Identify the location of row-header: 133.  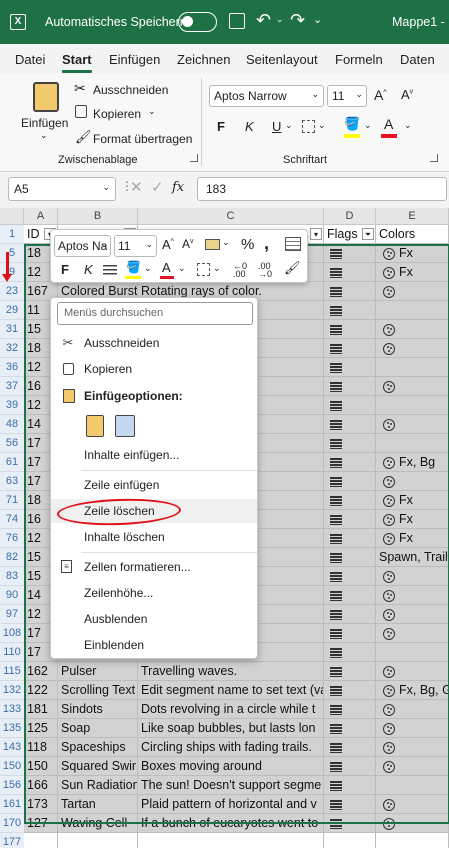
(12, 709).